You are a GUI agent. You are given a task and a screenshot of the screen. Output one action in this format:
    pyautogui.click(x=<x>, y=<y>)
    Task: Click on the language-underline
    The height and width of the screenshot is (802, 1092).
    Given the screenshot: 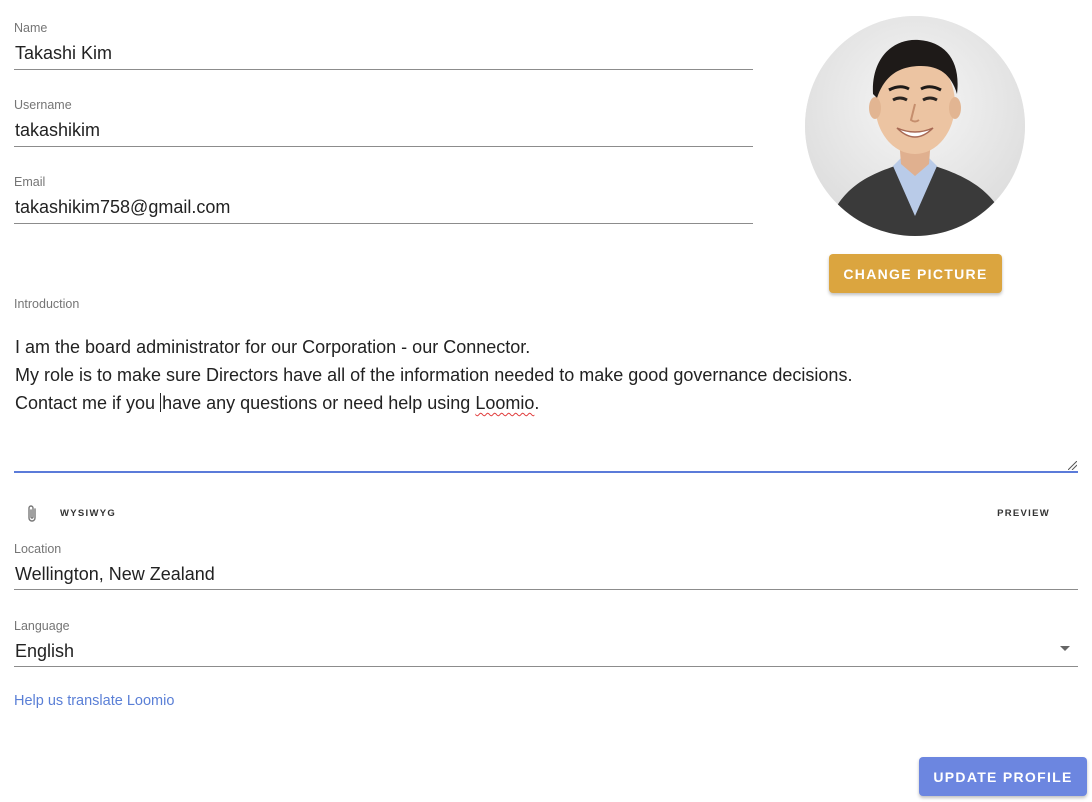 What is the action you would take?
    pyautogui.click(x=546, y=666)
    